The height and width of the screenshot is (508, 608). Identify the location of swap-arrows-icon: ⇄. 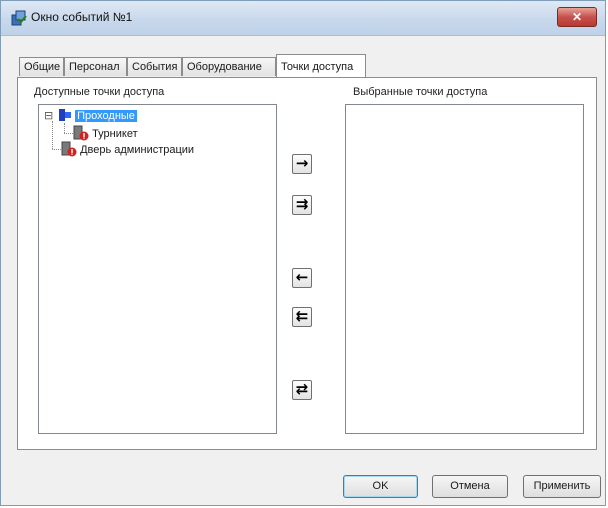
(302, 389).